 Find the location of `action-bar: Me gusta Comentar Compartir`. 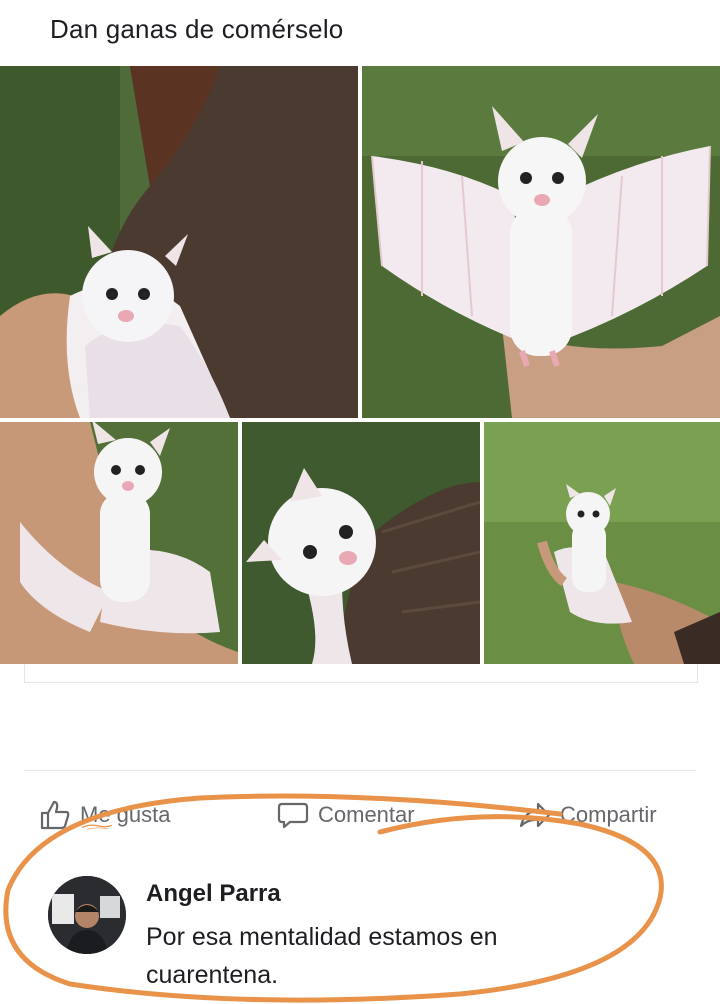

action-bar: Me gusta Comentar Compartir is located at coordinates (360, 815).